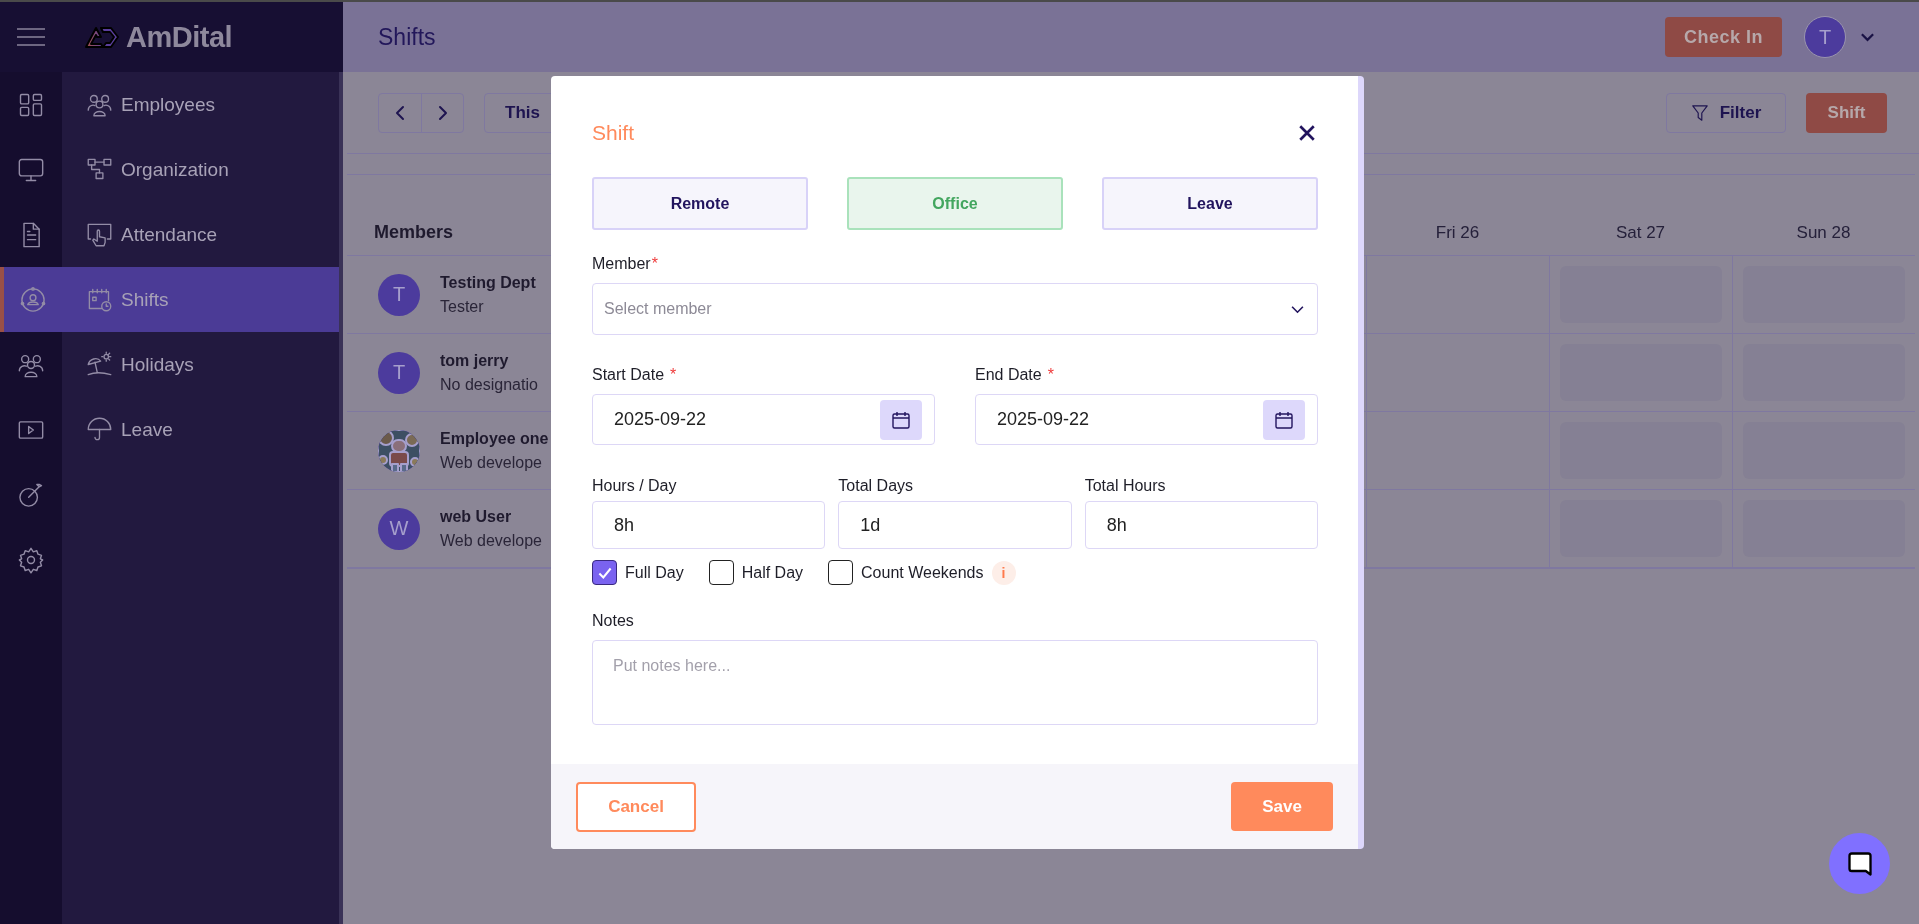  What do you see at coordinates (922, 572) in the screenshot?
I see `checkbox-label: Count Weekends` at bounding box center [922, 572].